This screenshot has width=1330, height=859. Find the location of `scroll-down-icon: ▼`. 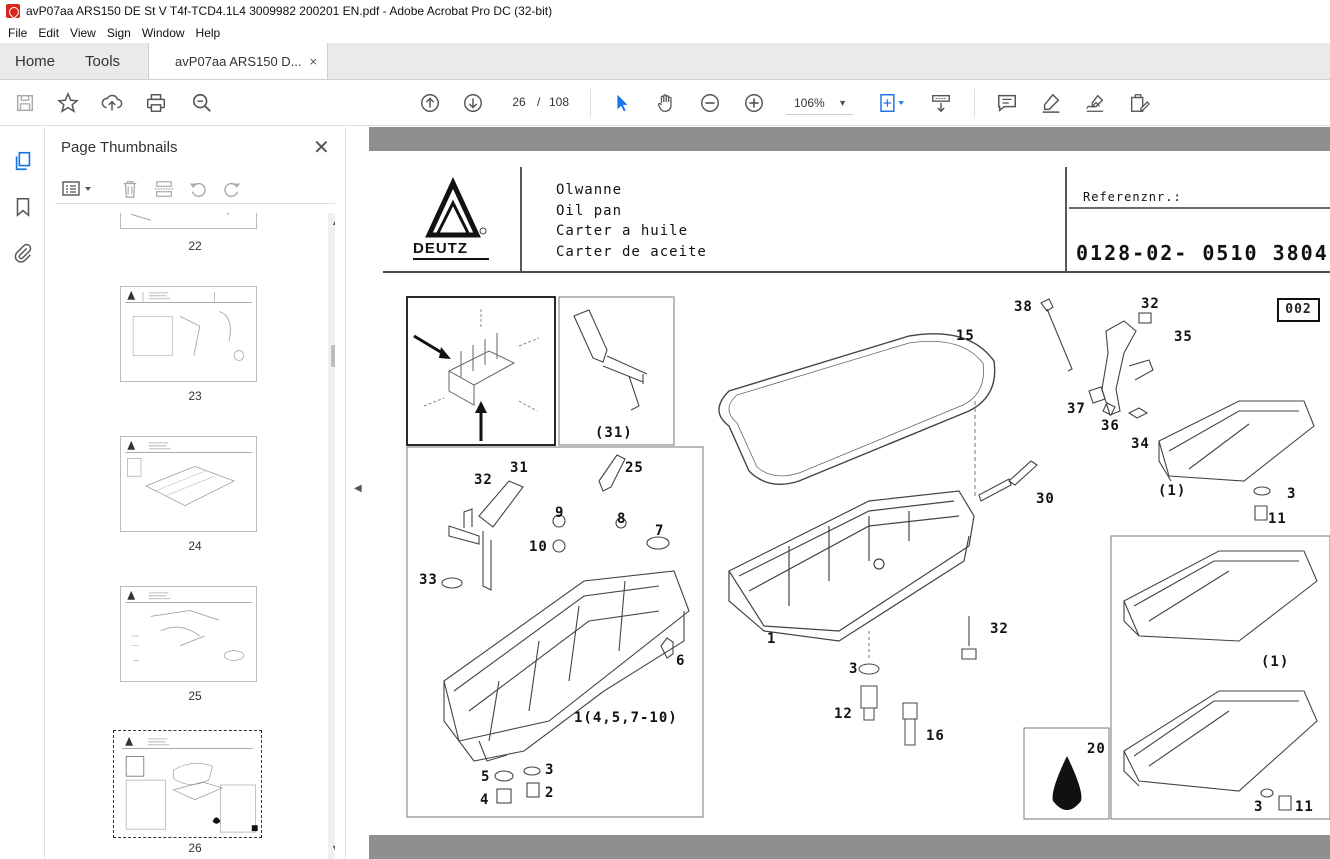

scroll-down-icon: ▼ is located at coordinates (333, 848).